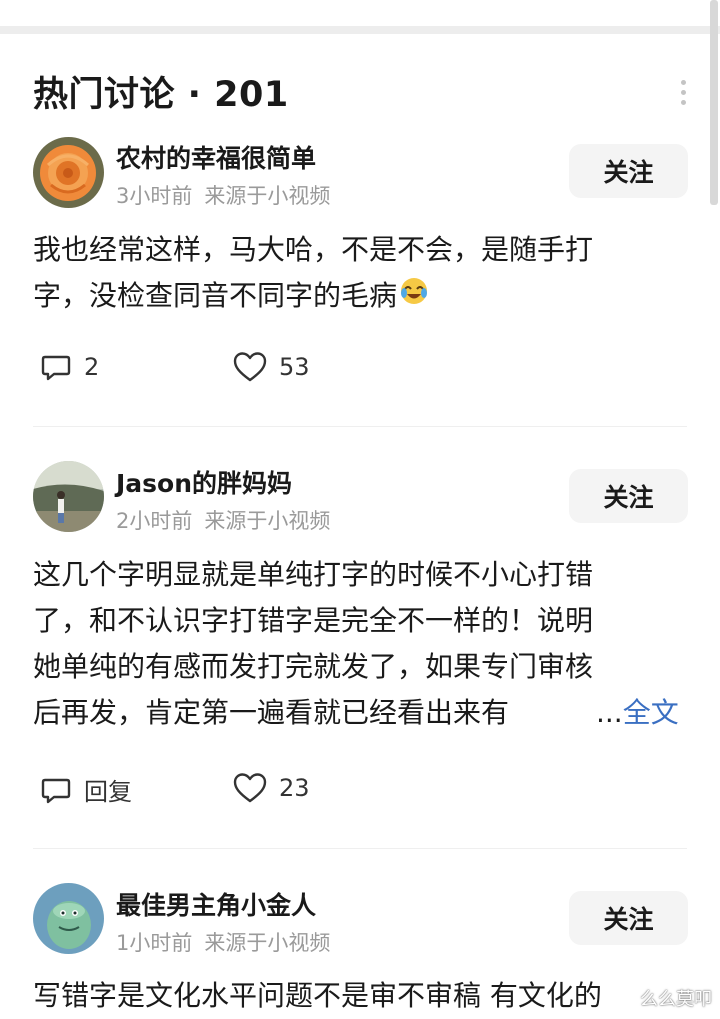 This screenshot has height=1019, width=720. Describe the element at coordinates (360, 13) in the screenshot. I see `top-band` at that location.